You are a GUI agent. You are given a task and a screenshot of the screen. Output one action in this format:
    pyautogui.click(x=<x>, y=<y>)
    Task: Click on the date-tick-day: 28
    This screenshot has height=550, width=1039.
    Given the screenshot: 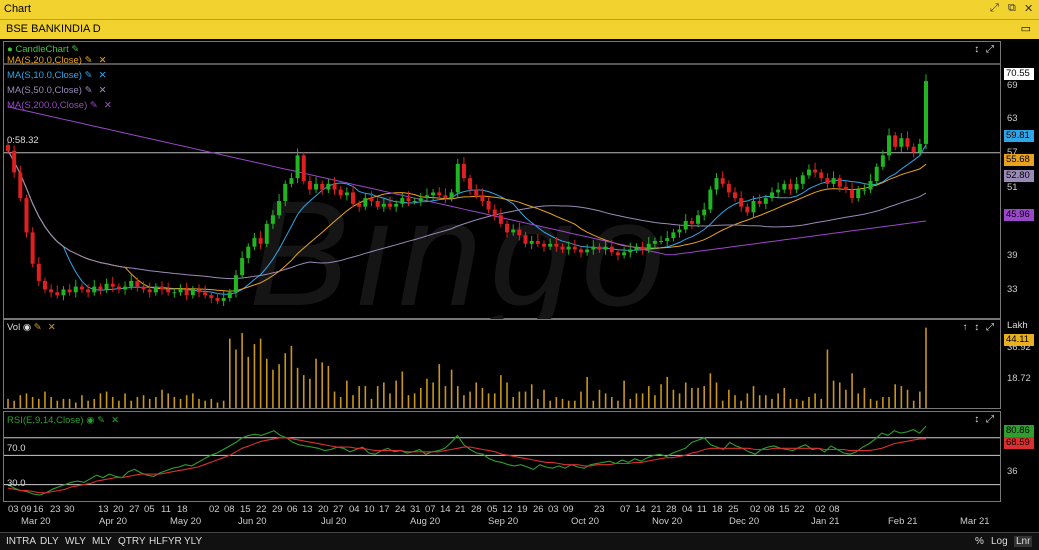 What is the action you would take?
    pyautogui.click(x=476, y=509)
    